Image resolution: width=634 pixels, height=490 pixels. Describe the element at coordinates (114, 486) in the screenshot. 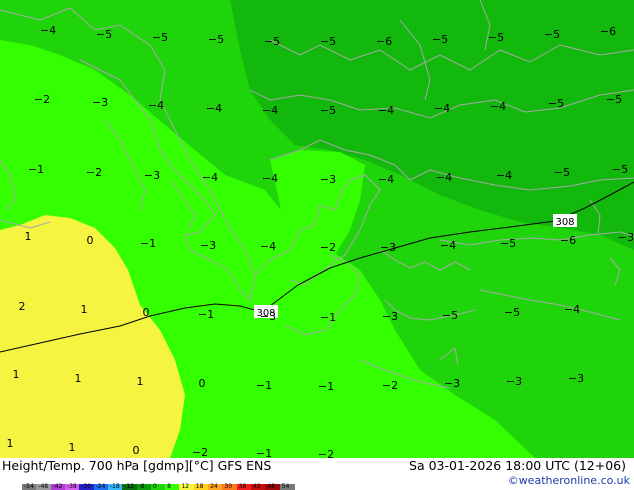

I see `scale-tick-label: -18` at that location.